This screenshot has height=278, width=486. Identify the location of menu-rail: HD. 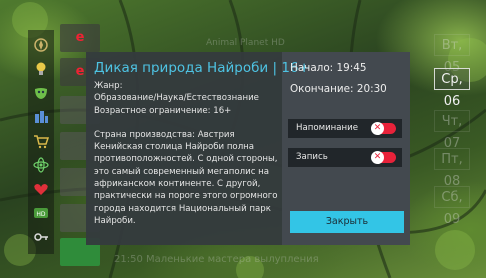
(41, 142).